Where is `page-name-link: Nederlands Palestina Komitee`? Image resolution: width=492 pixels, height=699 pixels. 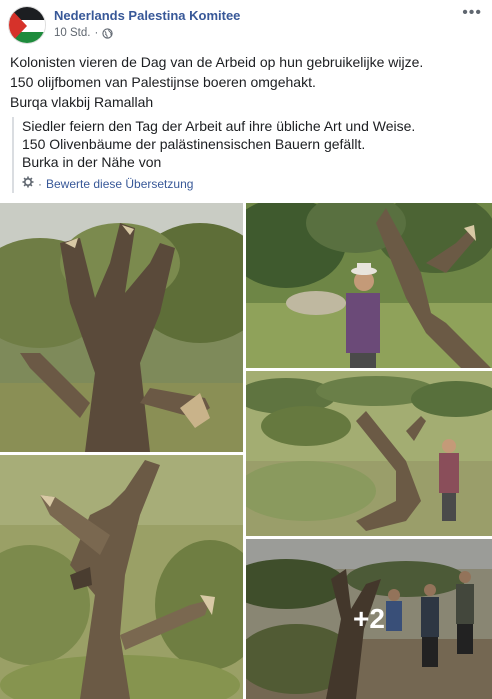 page-name-link: Nederlands Palestina Komitee is located at coordinates (147, 15).